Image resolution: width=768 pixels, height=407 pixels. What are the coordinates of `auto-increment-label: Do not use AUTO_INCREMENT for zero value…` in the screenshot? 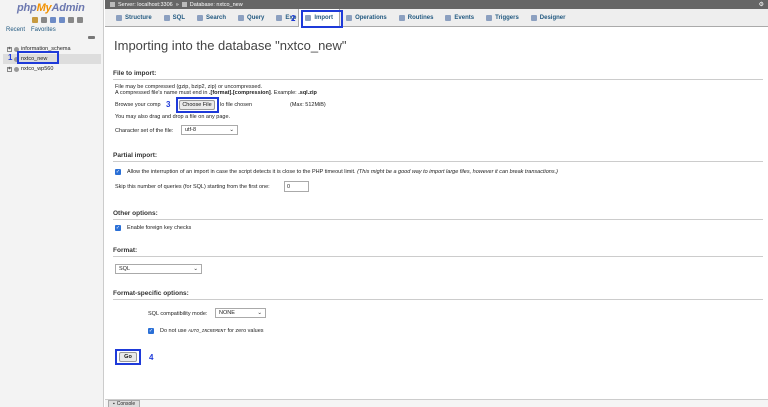 It's located at (212, 331).